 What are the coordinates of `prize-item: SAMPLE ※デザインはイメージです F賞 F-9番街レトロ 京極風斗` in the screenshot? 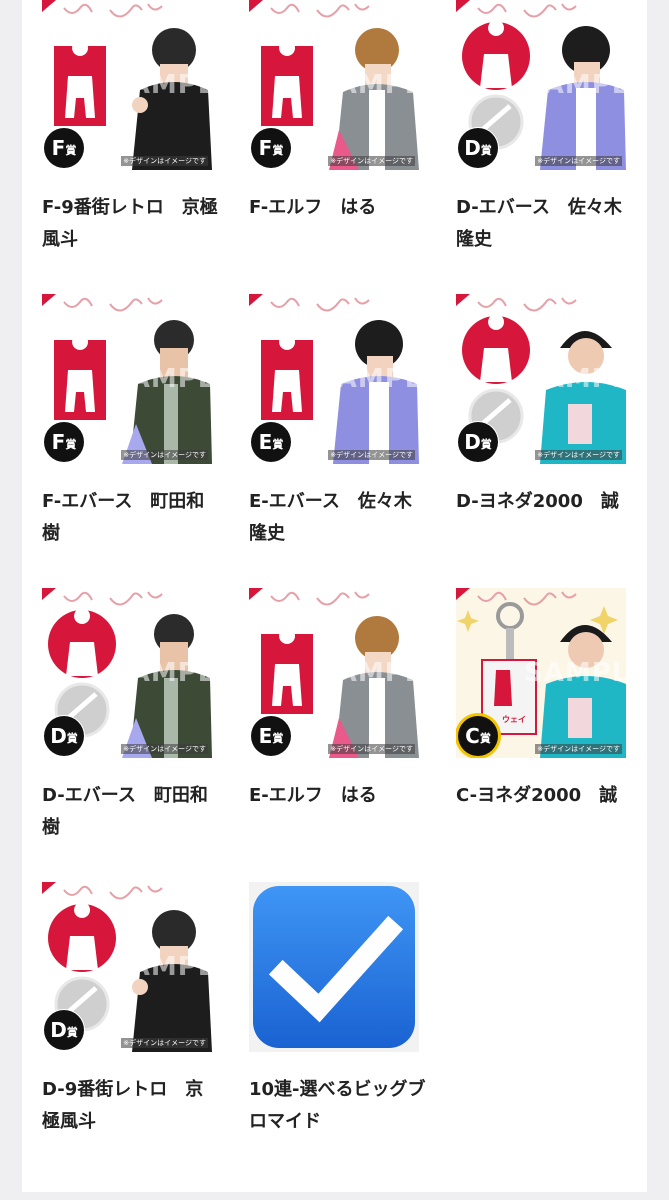 It's located at (130, 147).